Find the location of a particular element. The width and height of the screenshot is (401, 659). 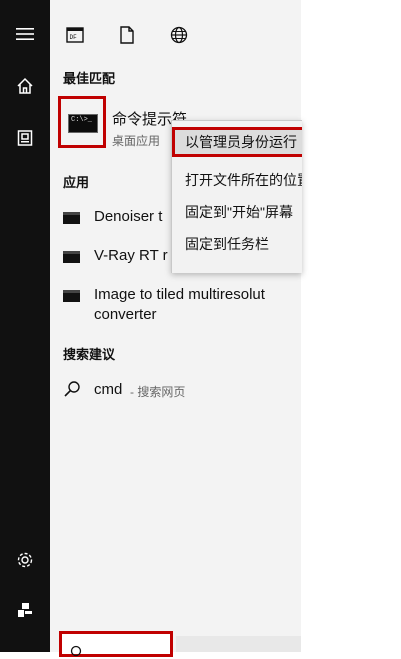

section-best-match: 最佳匹配 is located at coordinates (89, 78).